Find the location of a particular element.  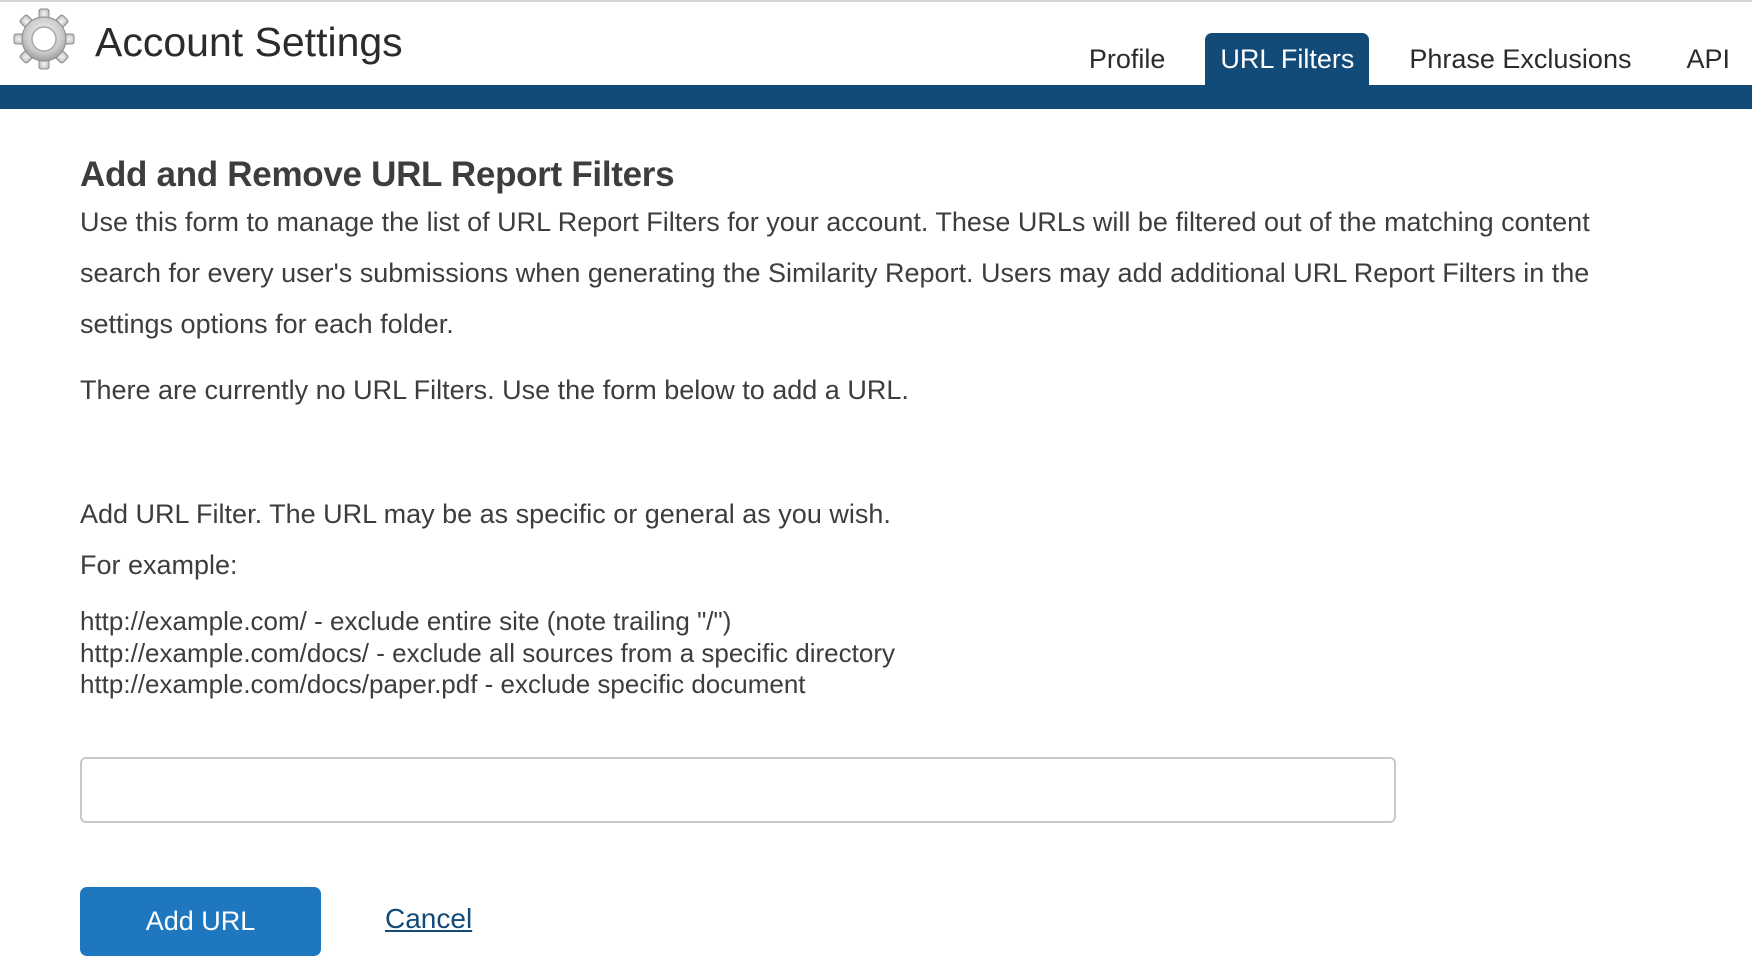

gear-icon is located at coordinates (44, 39).